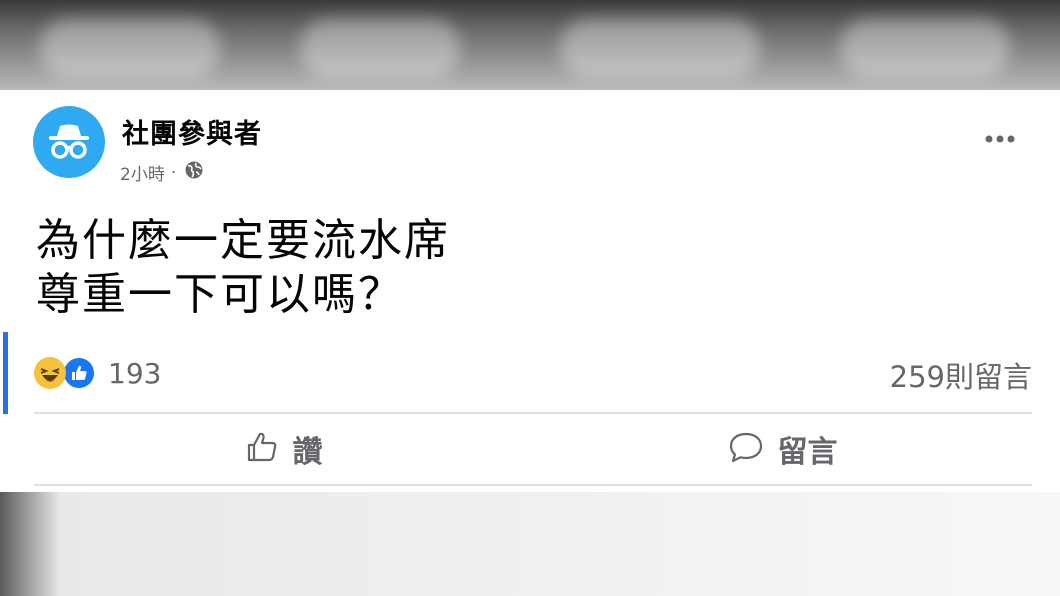 The height and width of the screenshot is (596, 1060). I want to click on comment-button-label: 留言, so click(807, 452).